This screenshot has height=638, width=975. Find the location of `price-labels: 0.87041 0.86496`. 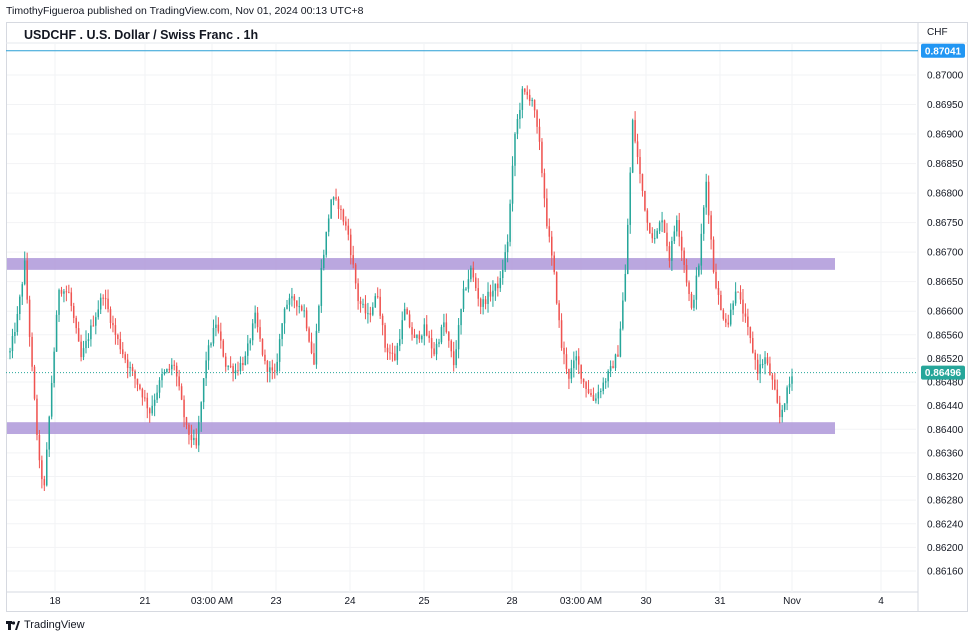

price-labels: 0.87041 0.86496 is located at coordinates (943, 211).